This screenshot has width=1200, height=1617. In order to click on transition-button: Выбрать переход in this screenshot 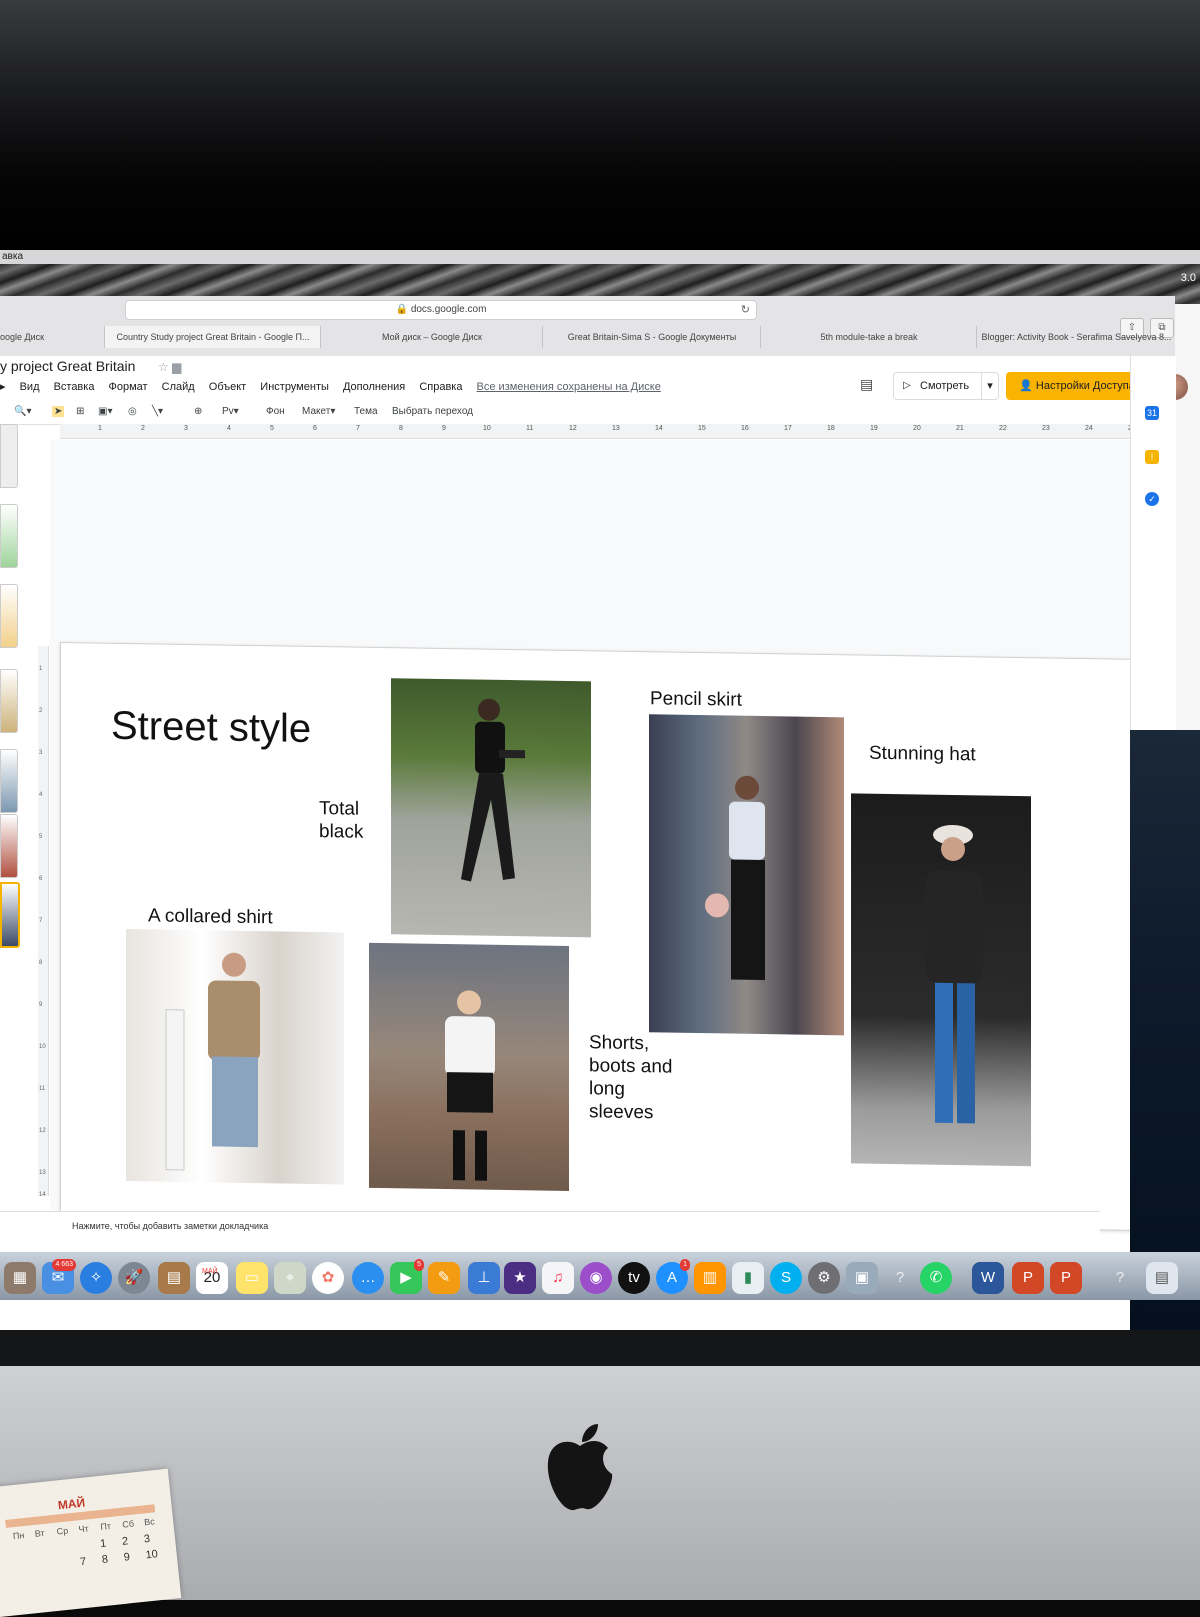, I will do `click(432, 411)`.